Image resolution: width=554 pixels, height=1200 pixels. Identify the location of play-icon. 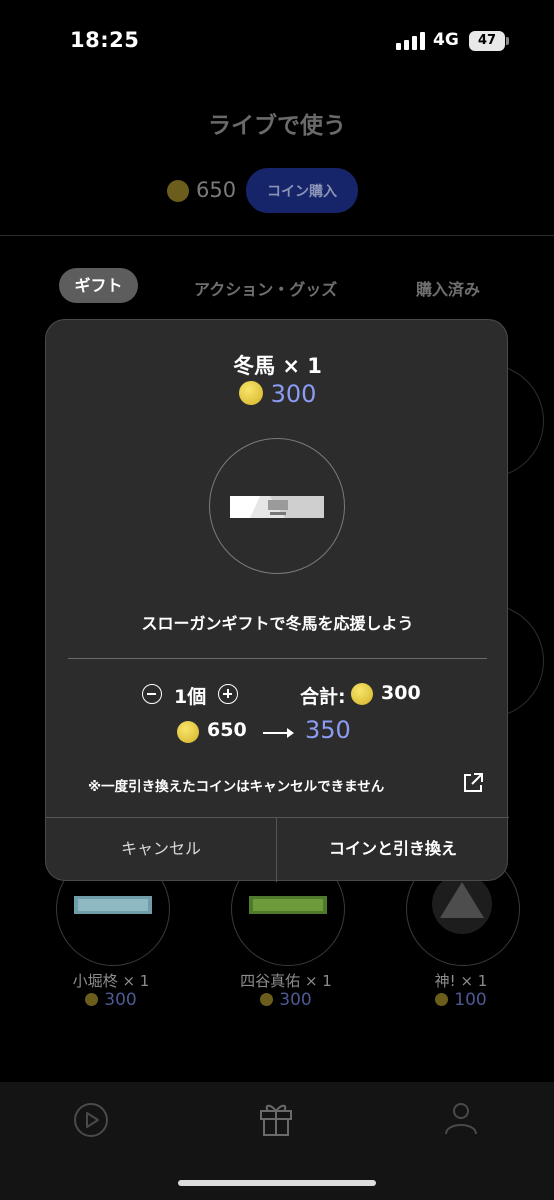
(91, 1120).